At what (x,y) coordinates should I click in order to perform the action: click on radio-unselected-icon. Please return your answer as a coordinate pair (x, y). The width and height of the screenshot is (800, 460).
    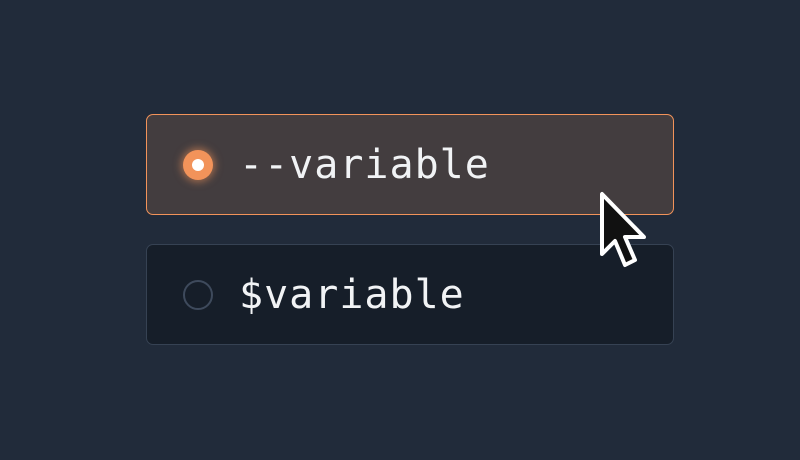
    Looking at the image, I should click on (198, 294).